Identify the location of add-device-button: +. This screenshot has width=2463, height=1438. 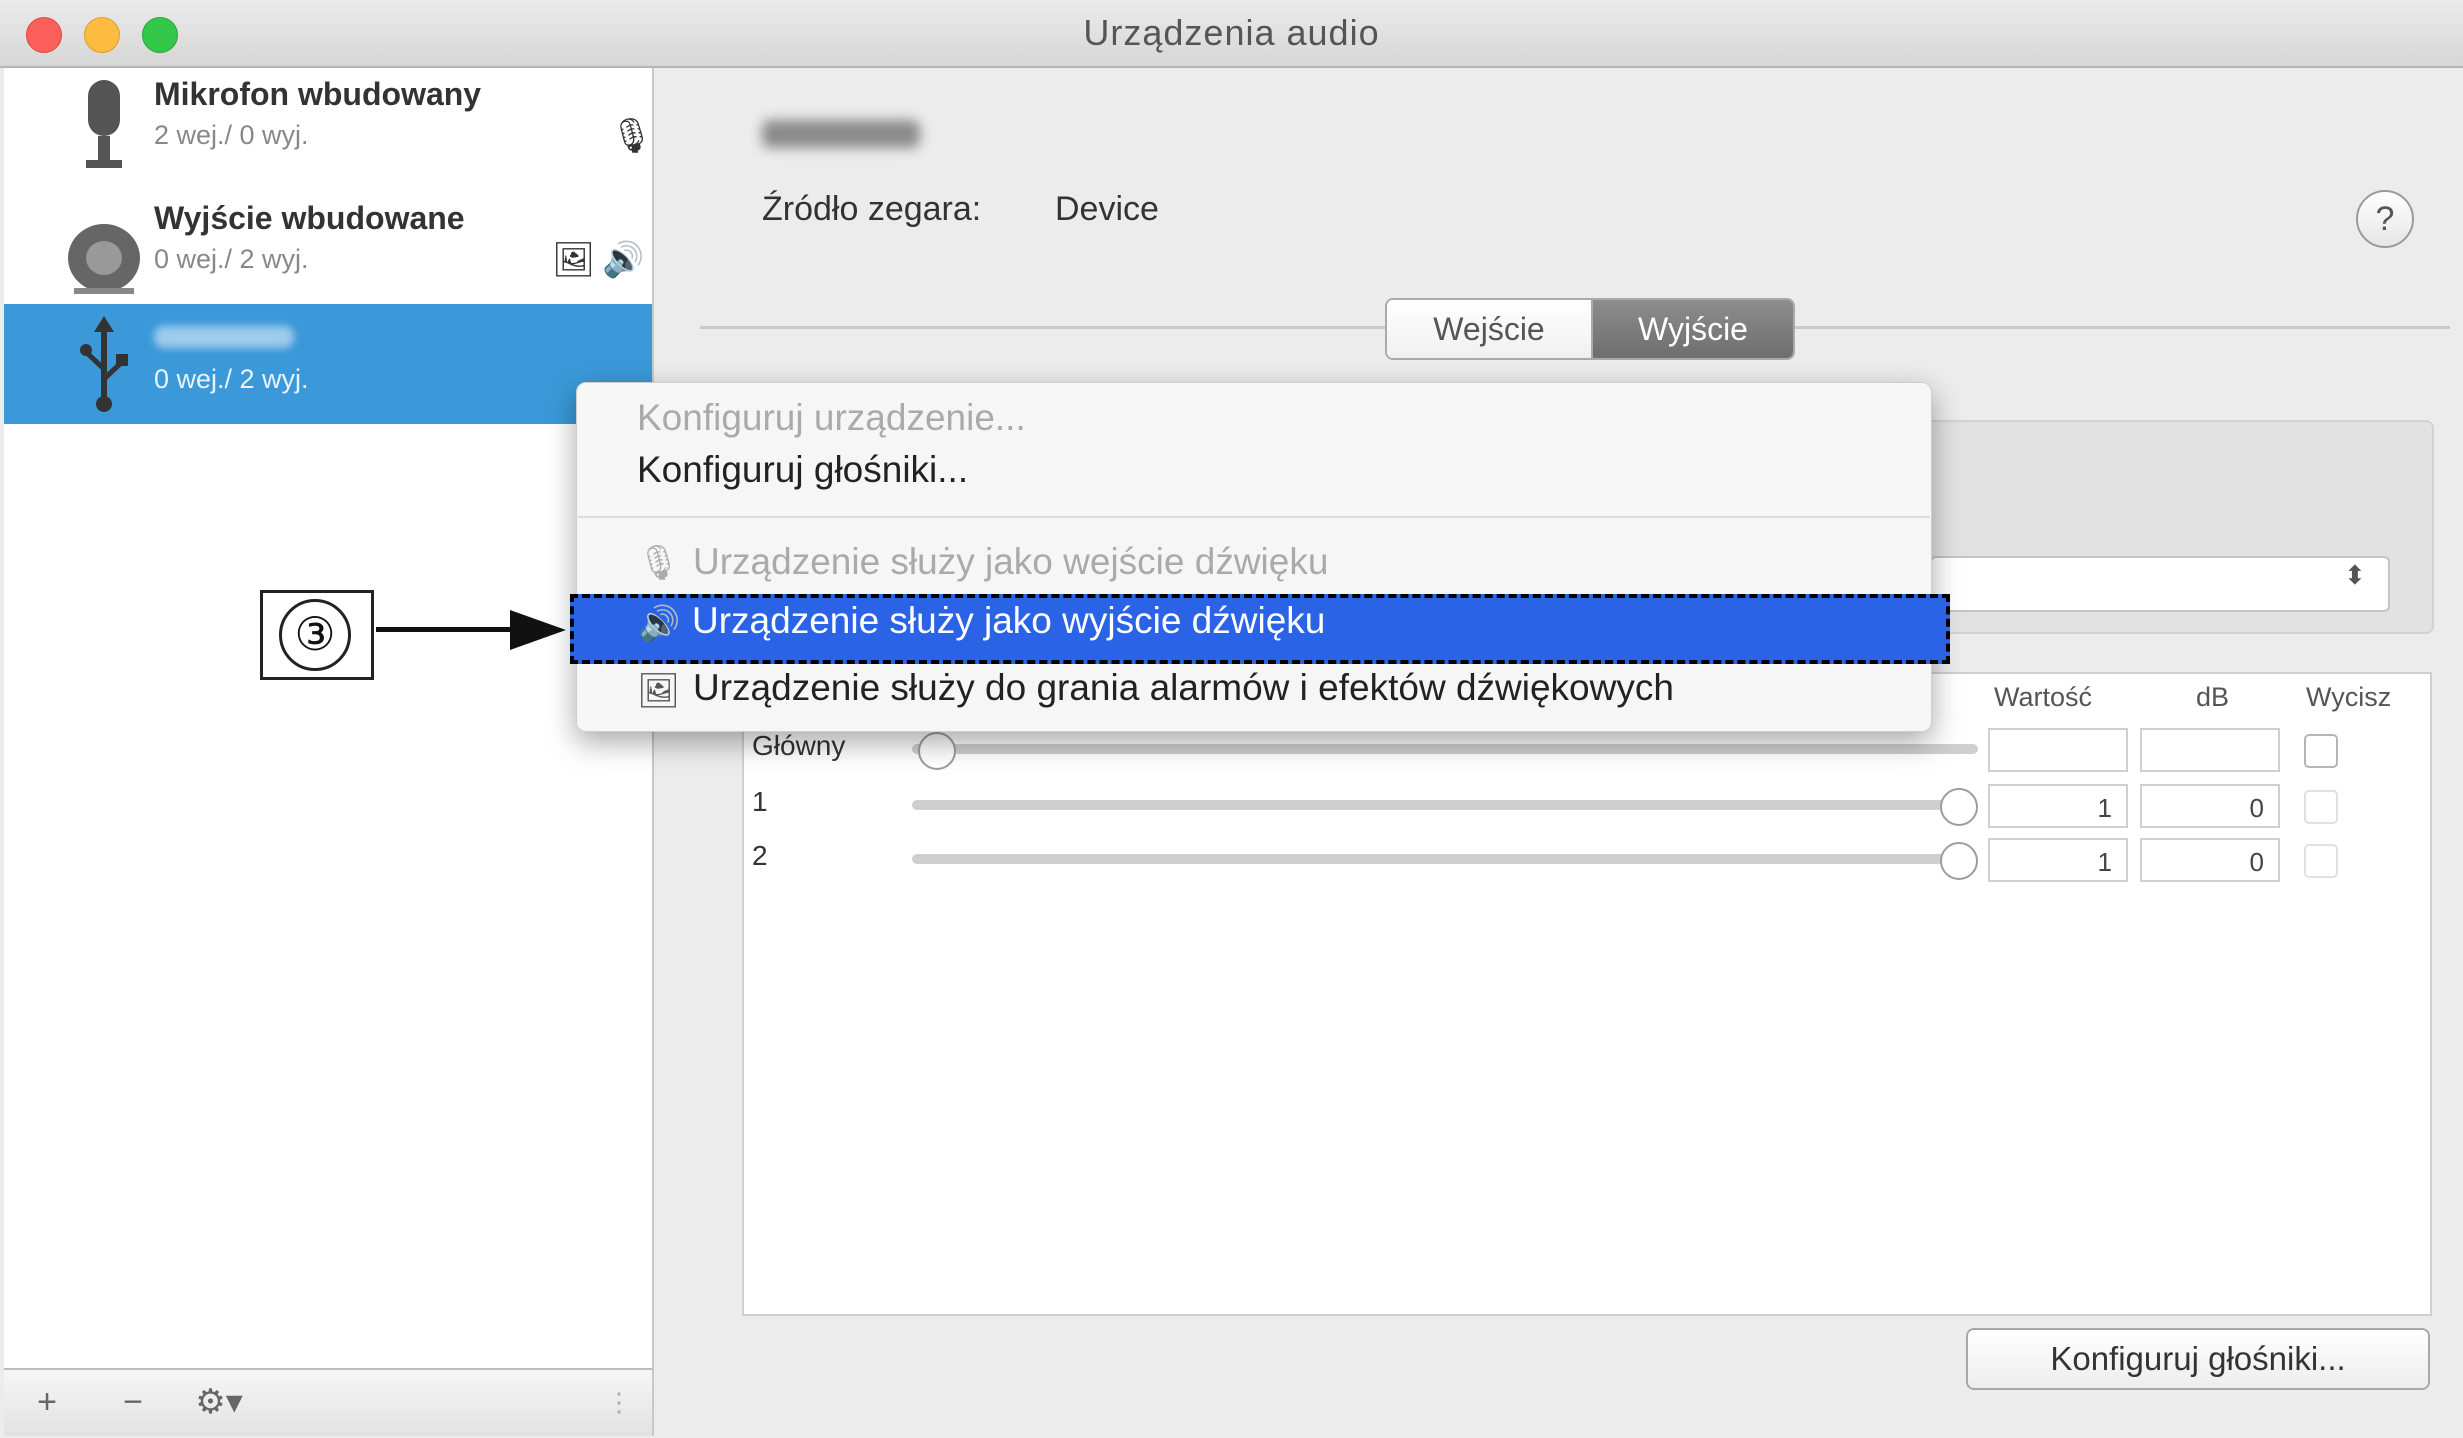
(47, 1402).